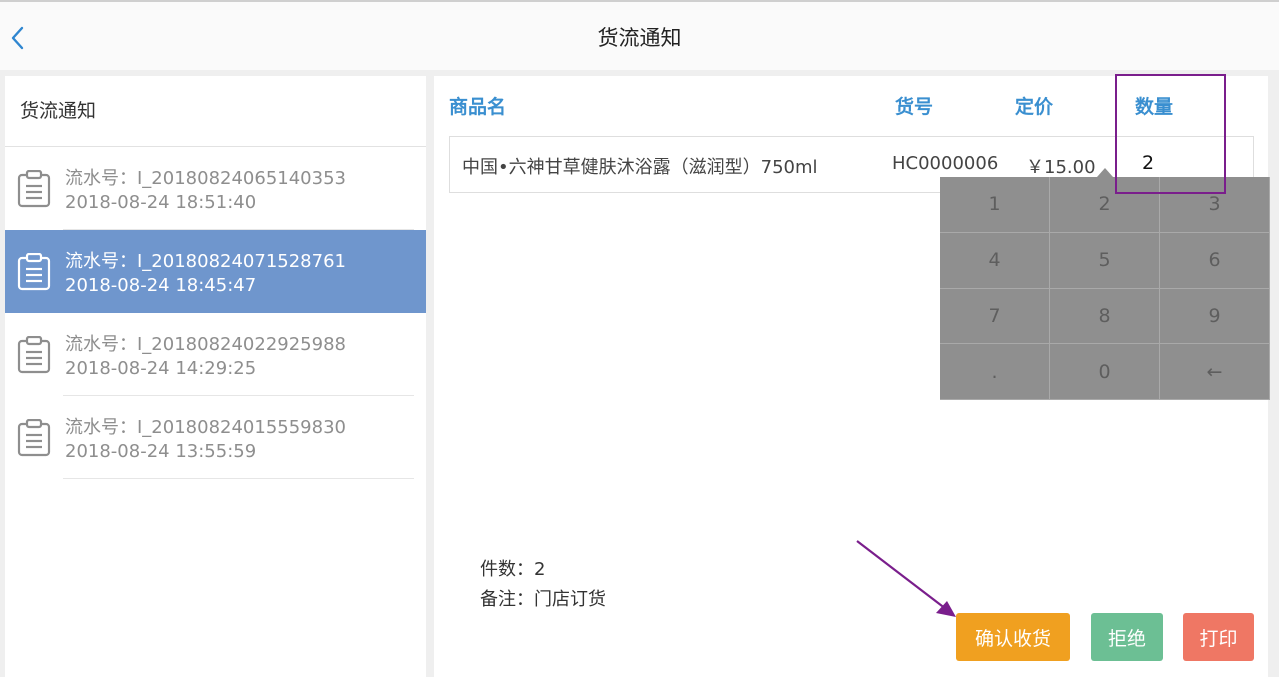  I want to click on column-header-code: 货号, so click(914, 107).